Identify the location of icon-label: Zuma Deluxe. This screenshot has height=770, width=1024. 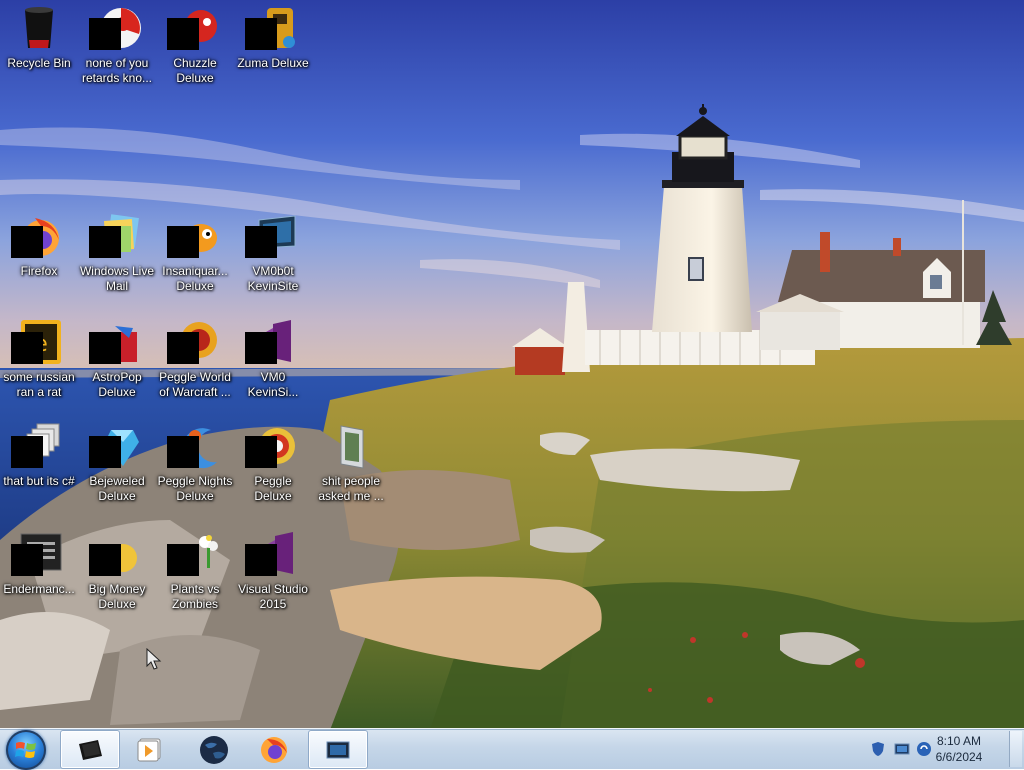
(273, 63).